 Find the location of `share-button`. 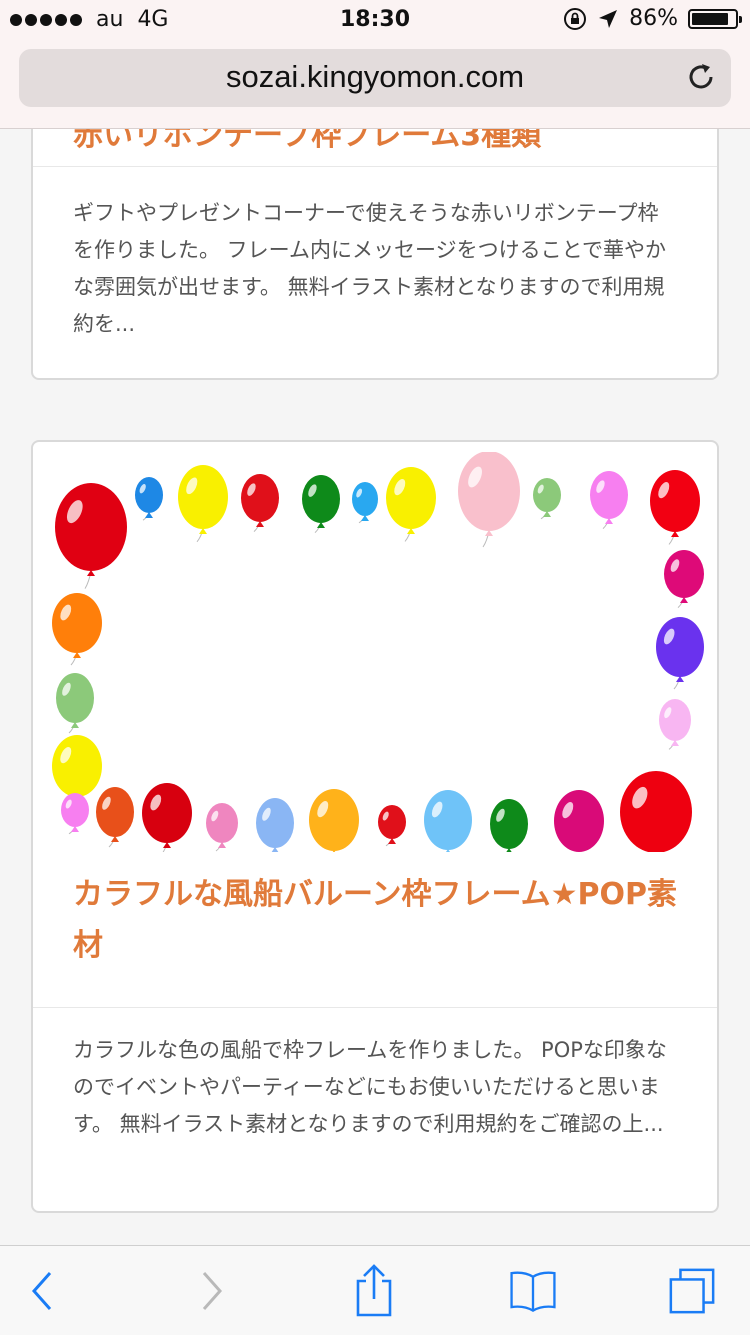

share-button is located at coordinates (374, 1290).